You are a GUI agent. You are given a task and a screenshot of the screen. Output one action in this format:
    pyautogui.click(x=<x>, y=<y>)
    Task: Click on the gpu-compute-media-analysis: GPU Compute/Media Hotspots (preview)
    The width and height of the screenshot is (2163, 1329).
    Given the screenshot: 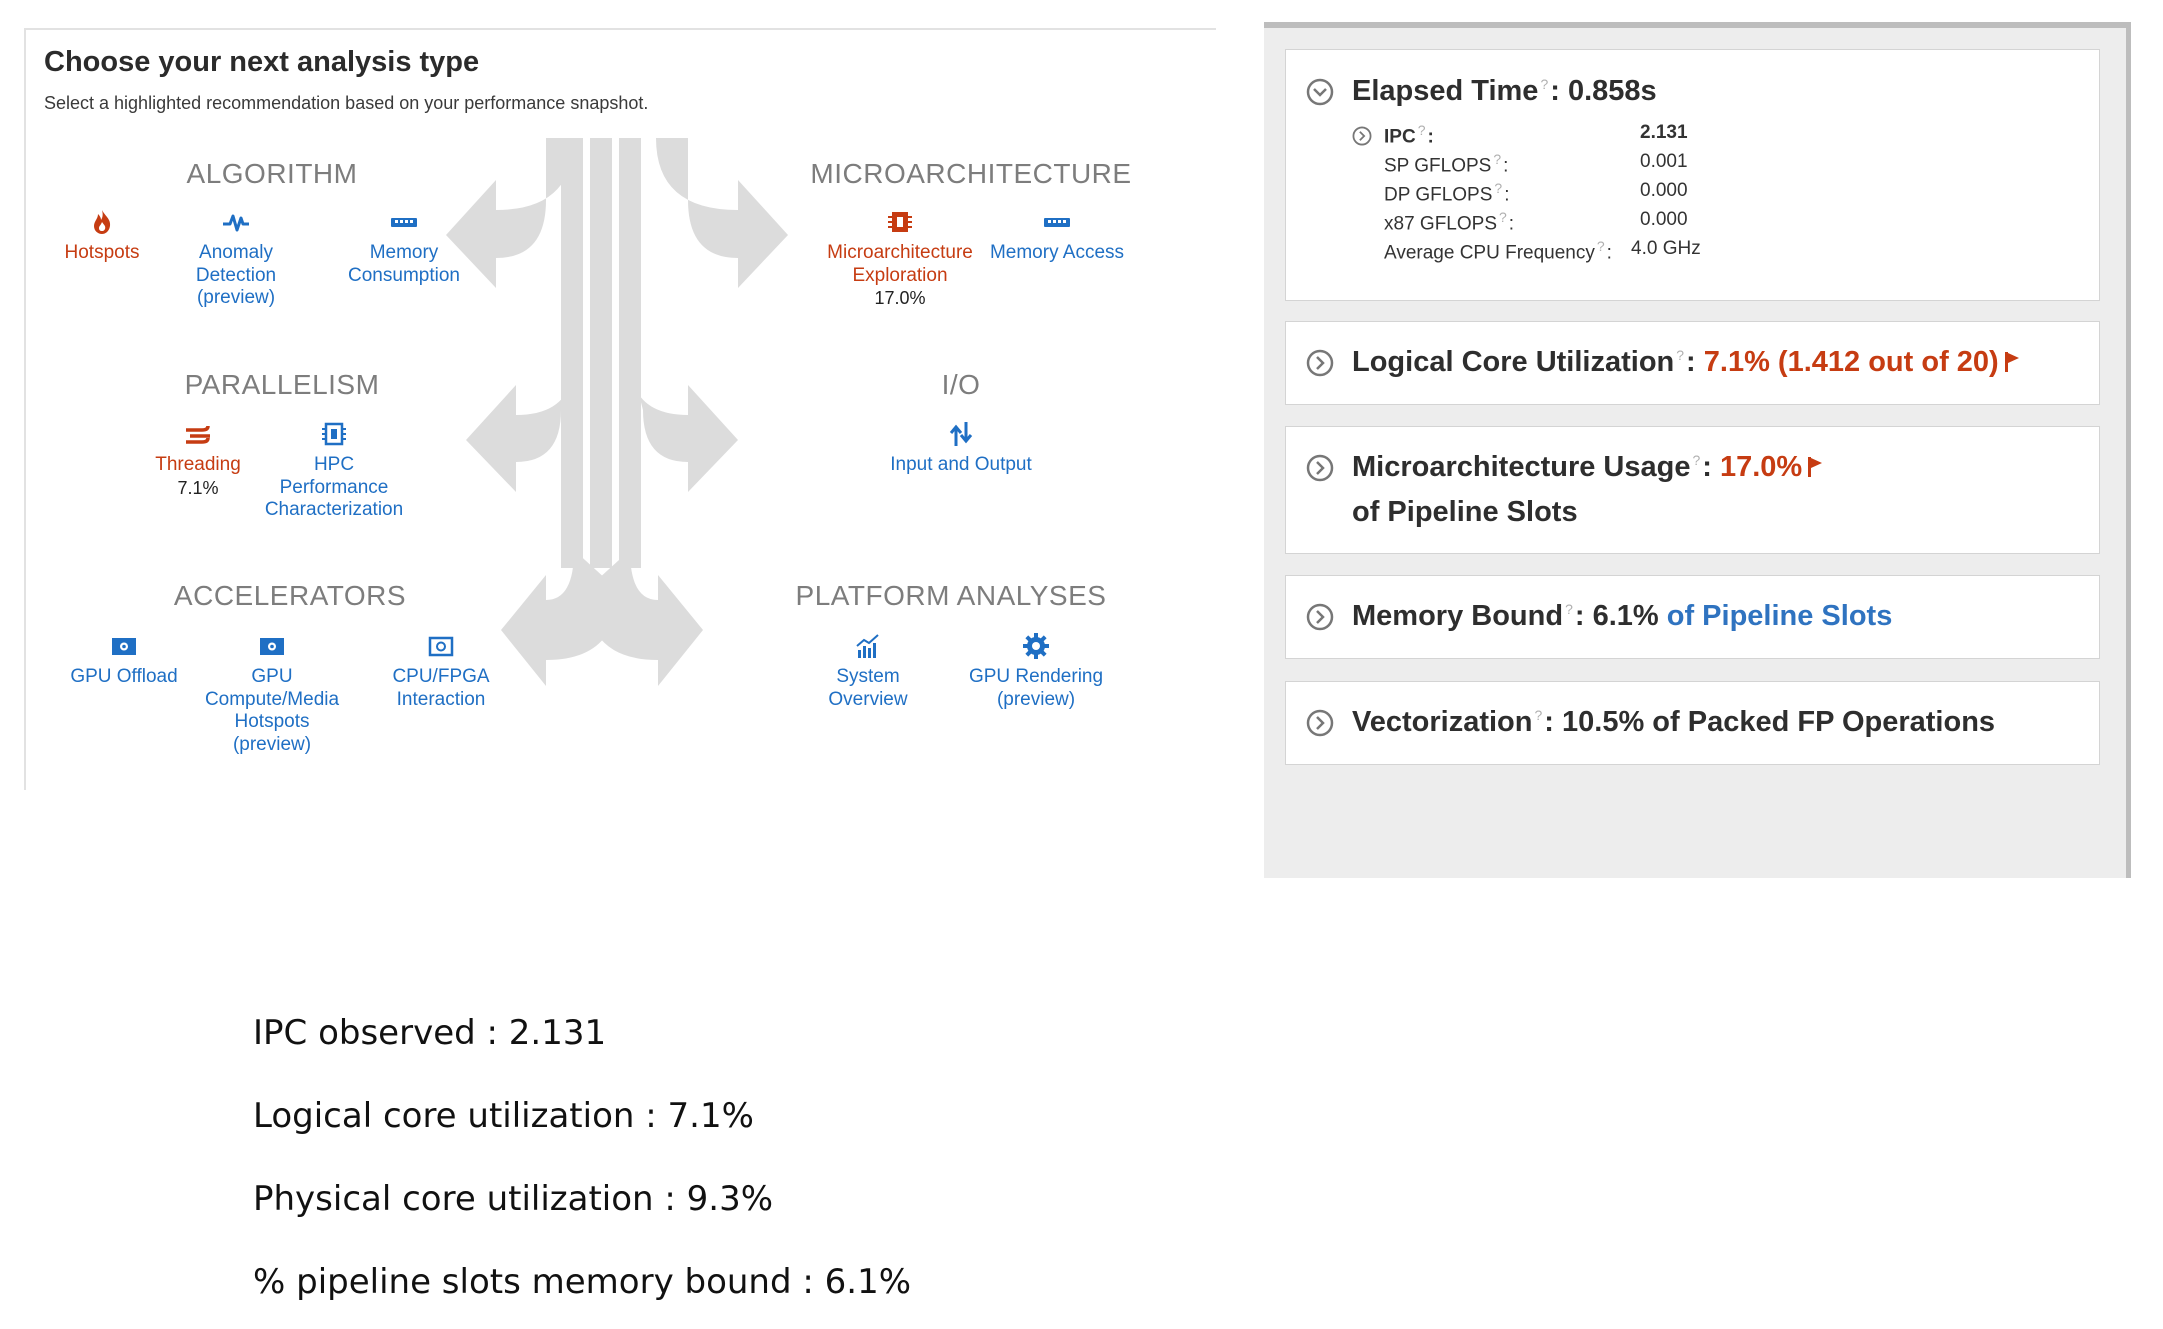 What is the action you would take?
    pyautogui.click(x=272, y=694)
    